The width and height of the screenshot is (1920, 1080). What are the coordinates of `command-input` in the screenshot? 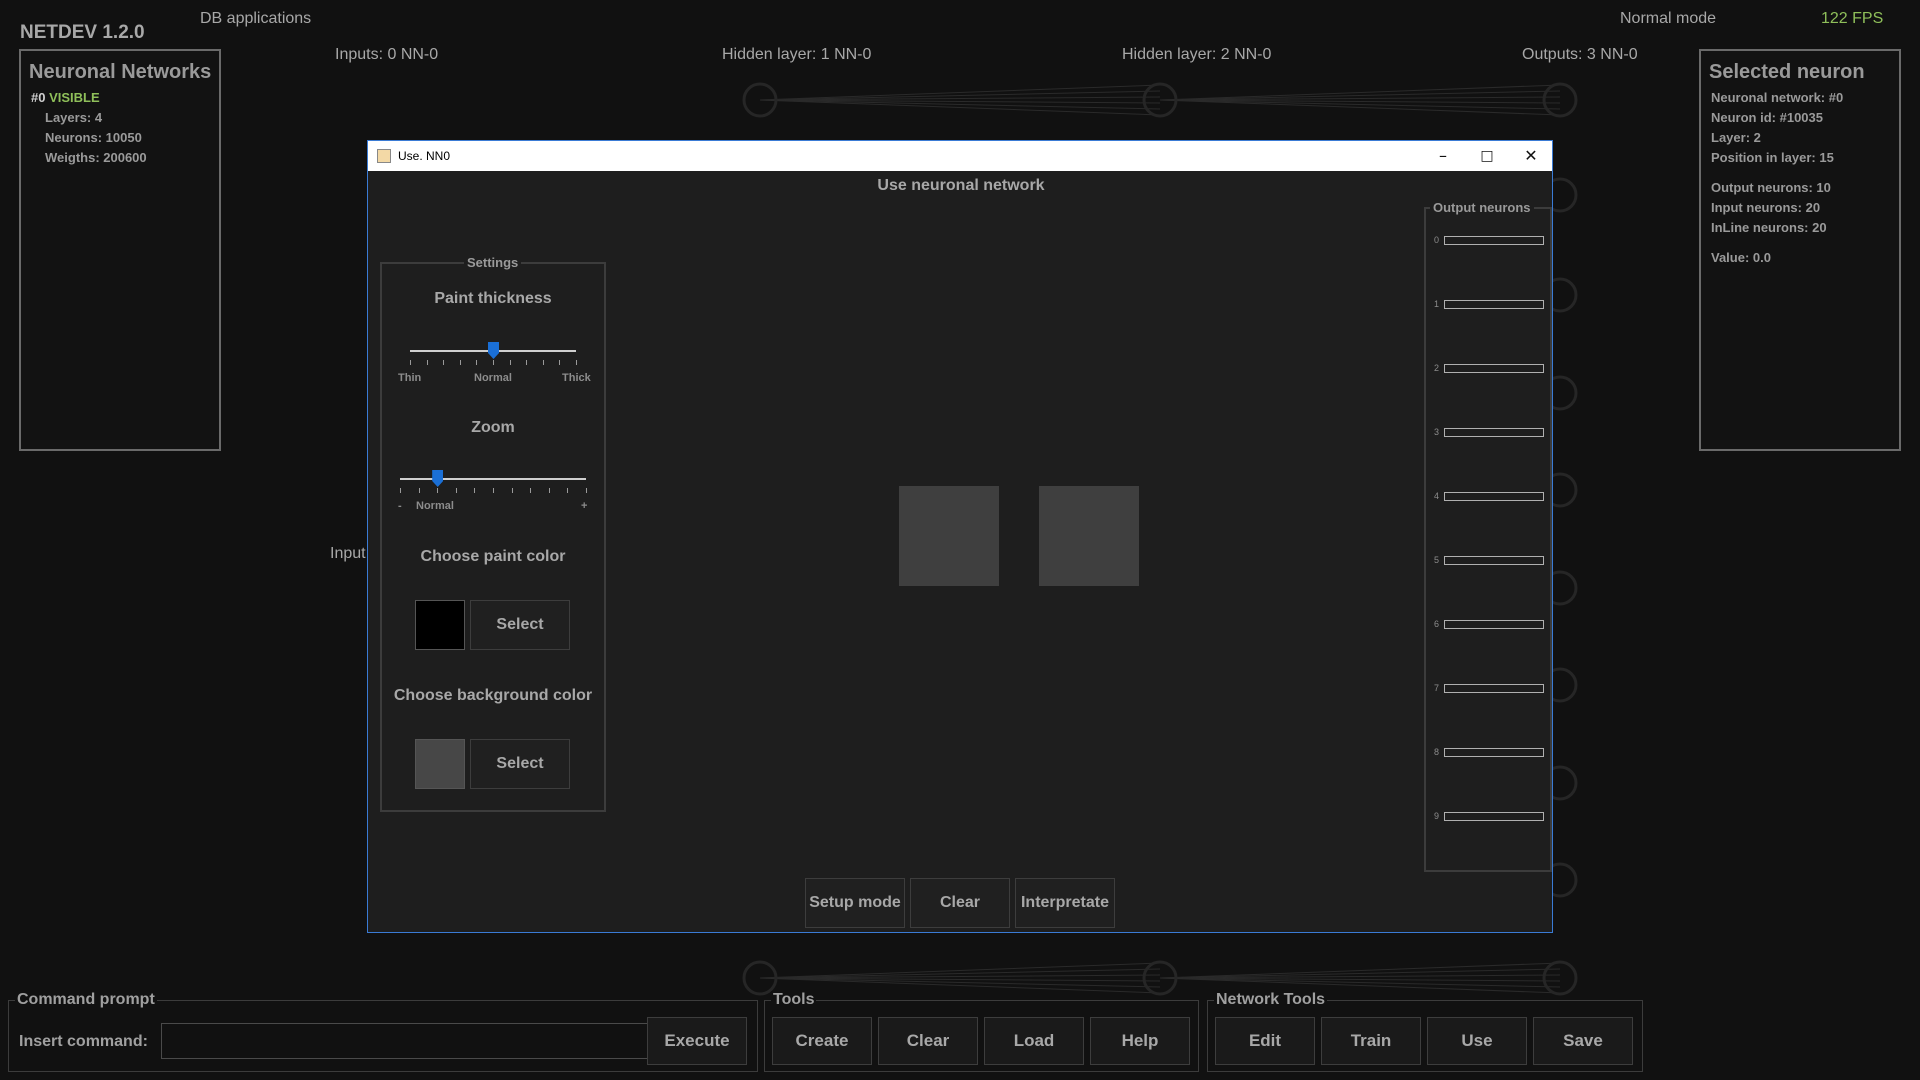 It's located at (406, 1041).